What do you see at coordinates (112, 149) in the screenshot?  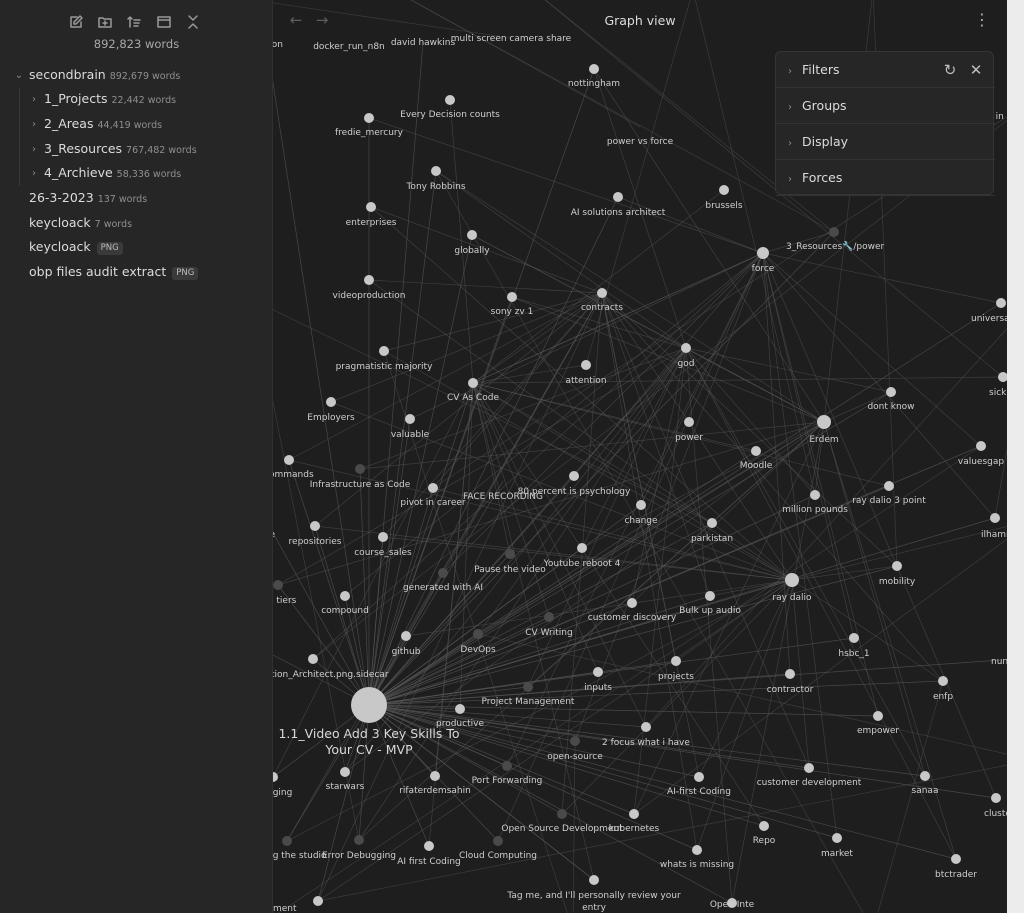 I see `tree-folder-resources: › 3_Resources 767,482 words` at bounding box center [112, 149].